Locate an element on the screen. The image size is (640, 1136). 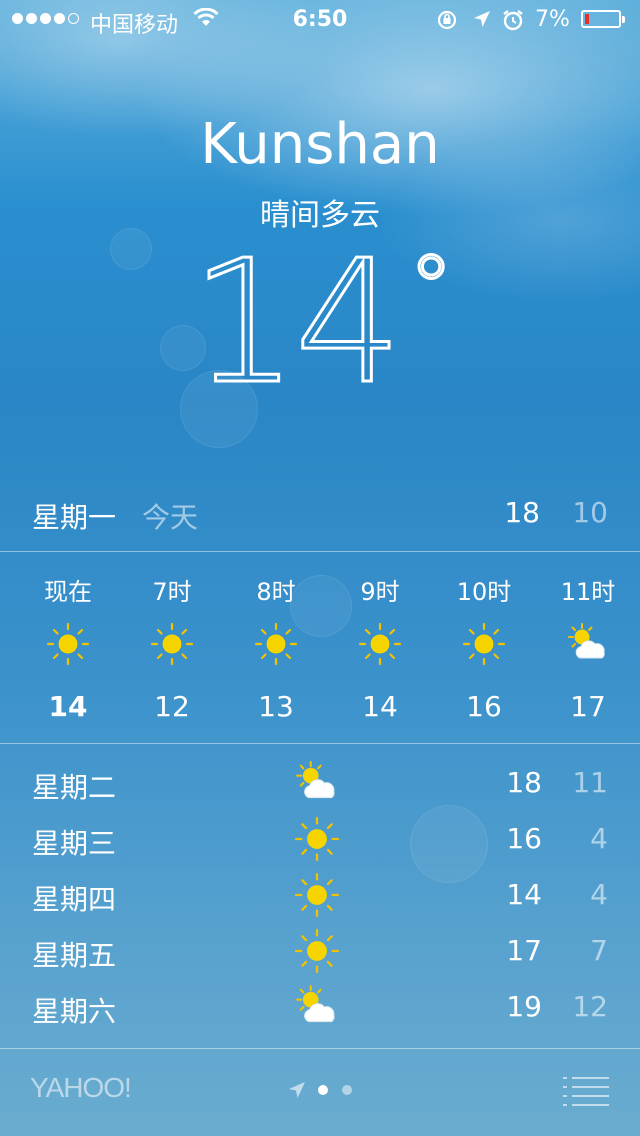
battery-percentage: 7% is located at coordinates (552, 19).